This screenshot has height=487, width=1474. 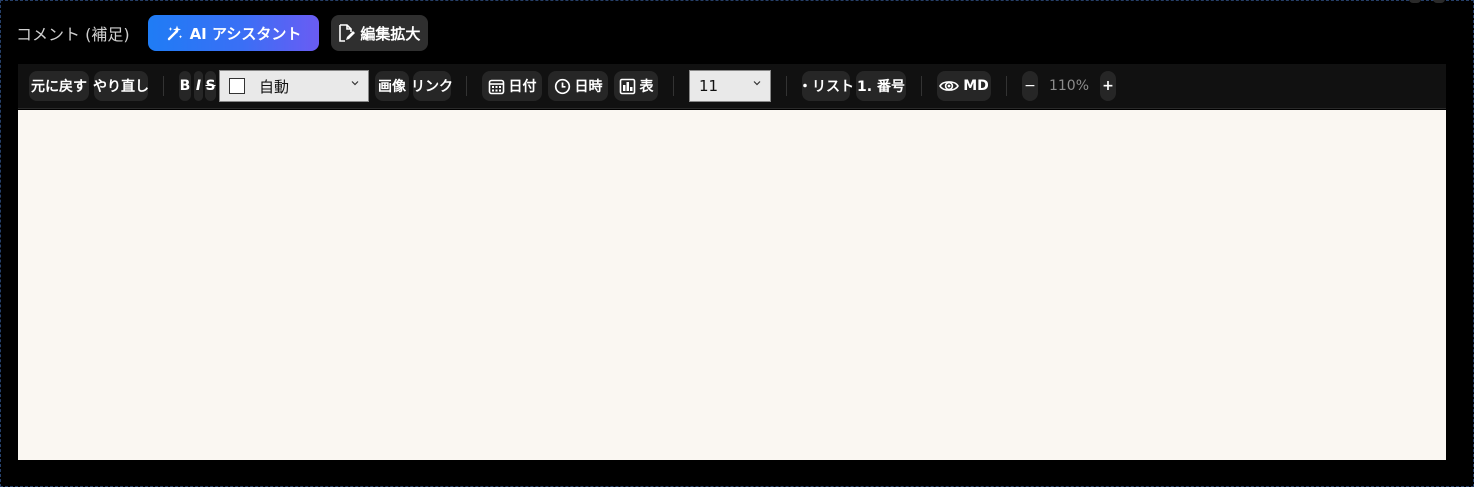 I want to click on bold-button: B, so click(x=185, y=86).